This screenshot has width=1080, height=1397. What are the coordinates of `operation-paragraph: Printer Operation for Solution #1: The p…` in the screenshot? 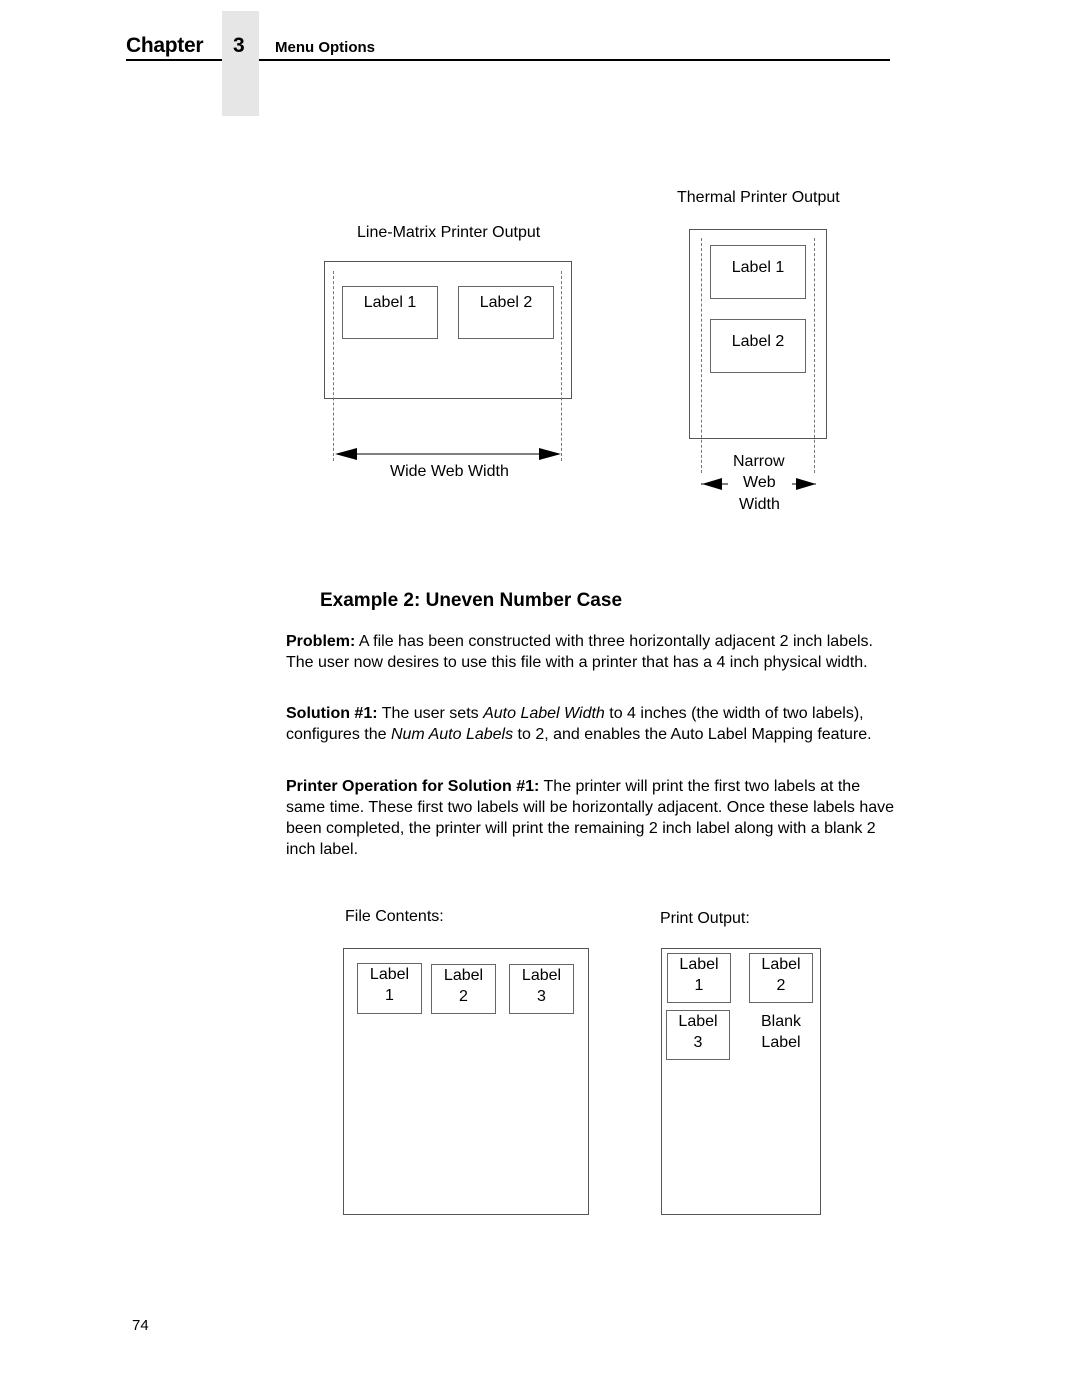 It's located at (591, 818).